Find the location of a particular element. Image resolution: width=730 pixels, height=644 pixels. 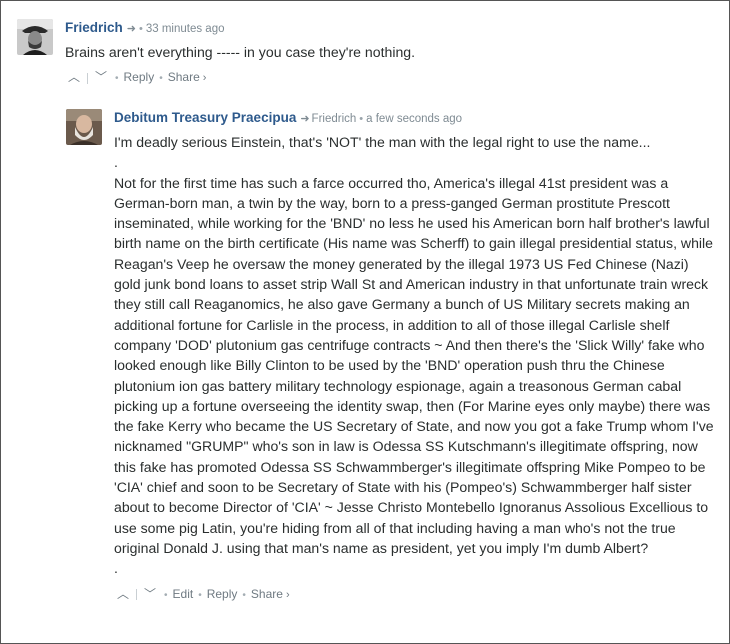

comment-header: Friedrich ➜ • 33 minutes ago is located at coordinates (391, 28).